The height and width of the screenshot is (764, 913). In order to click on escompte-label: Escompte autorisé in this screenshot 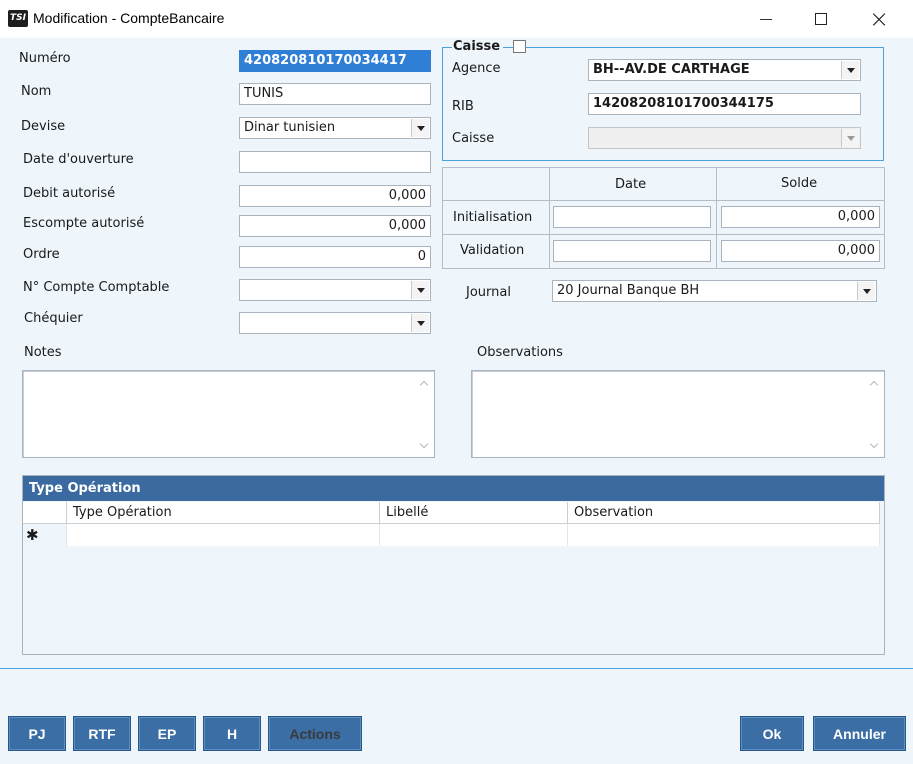, I will do `click(84, 223)`.